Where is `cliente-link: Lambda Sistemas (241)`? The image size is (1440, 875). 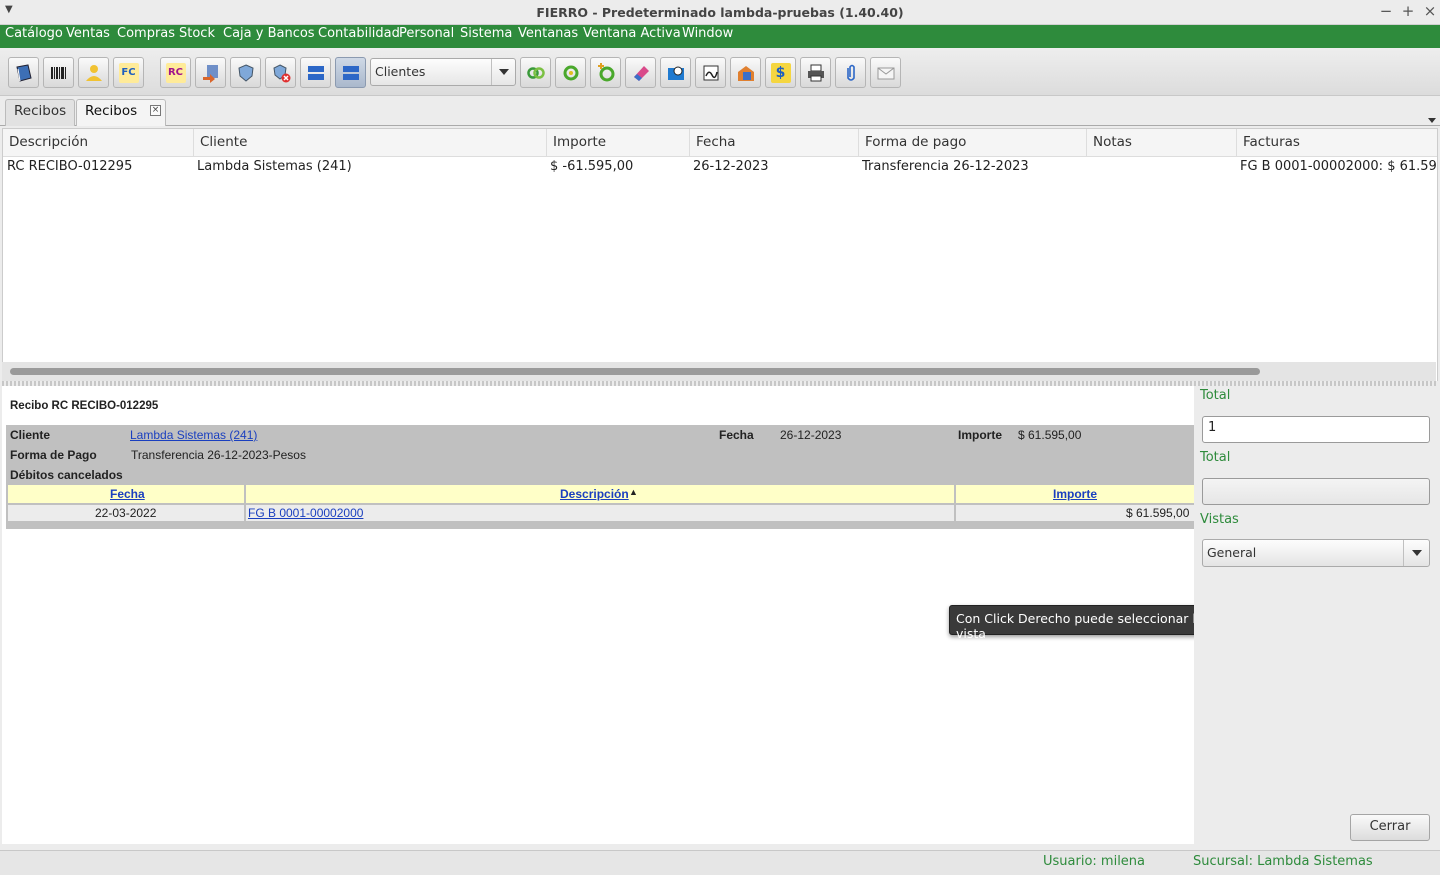
cliente-link: Lambda Sistemas (241) is located at coordinates (193, 435).